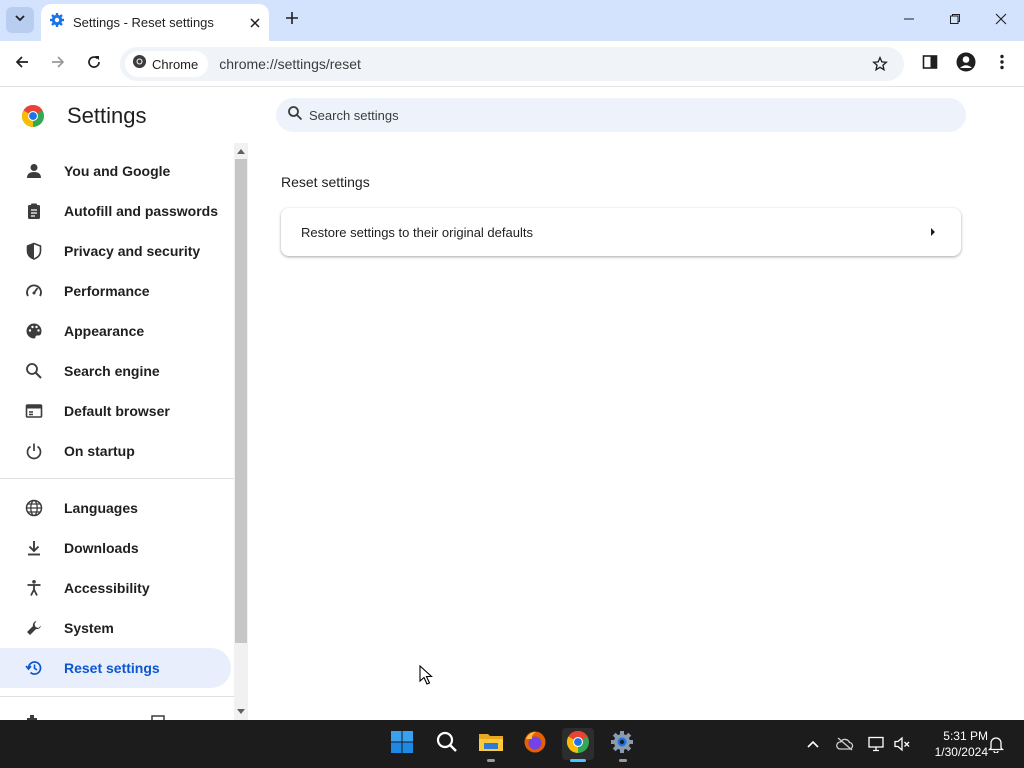 The width and height of the screenshot is (1024, 768). I want to click on person-icon, so click(34, 171).